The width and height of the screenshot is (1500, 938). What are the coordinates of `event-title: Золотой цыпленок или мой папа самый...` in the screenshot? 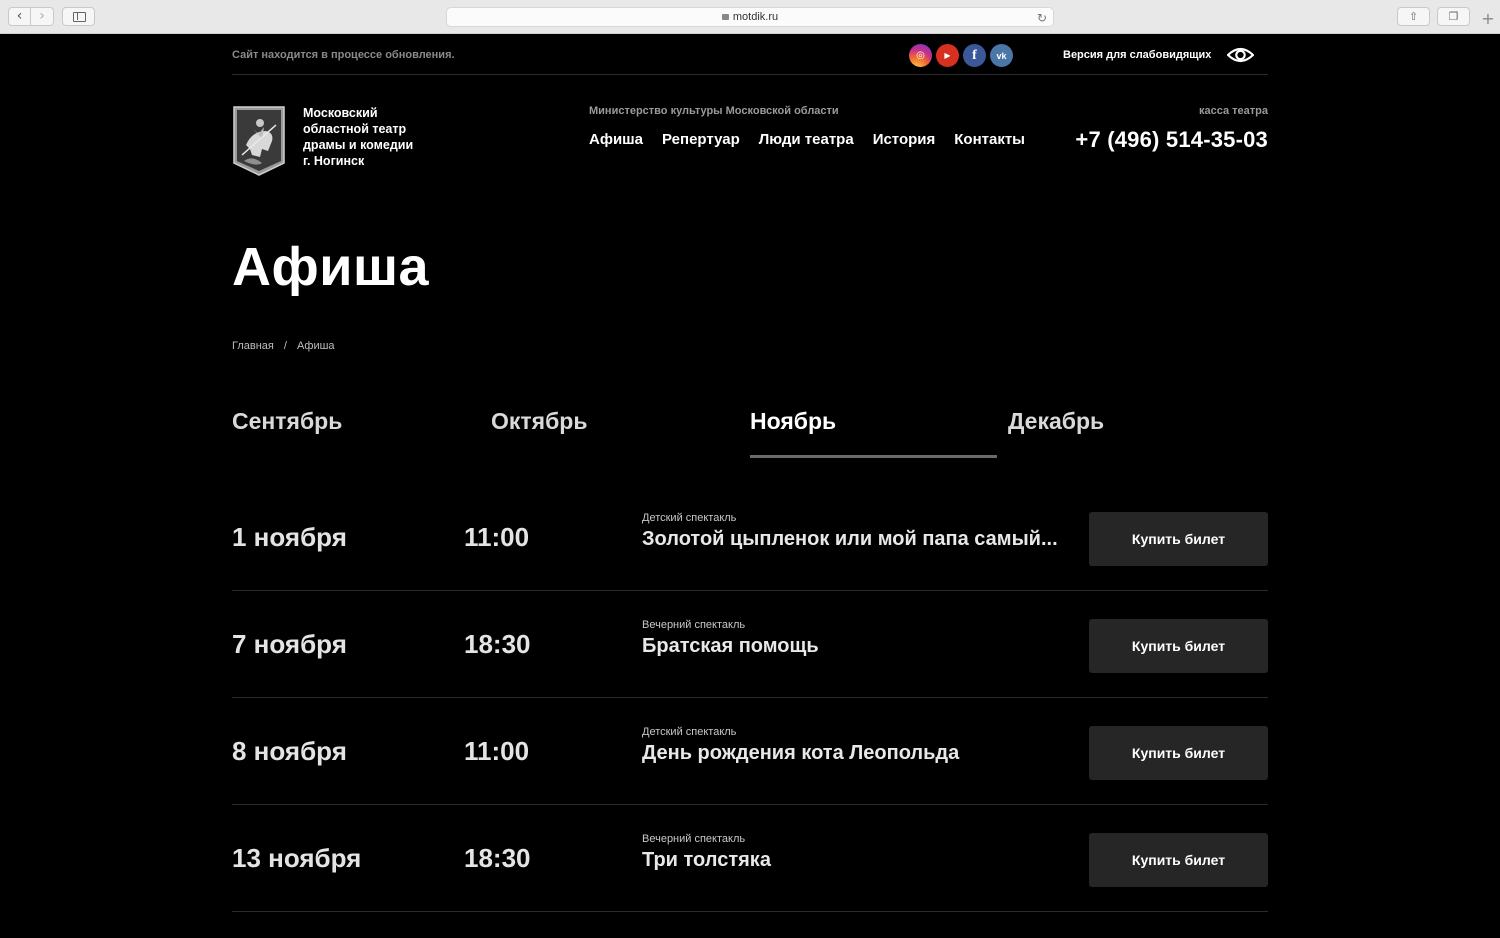 It's located at (852, 539).